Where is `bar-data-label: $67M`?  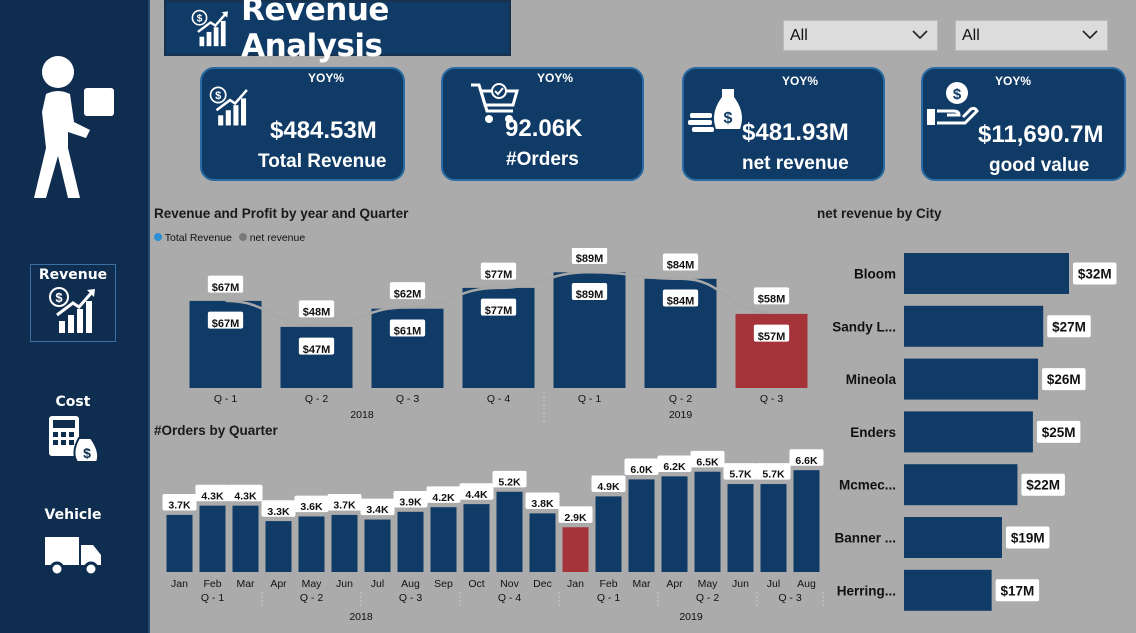
bar-data-label: $67M is located at coordinates (226, 324).